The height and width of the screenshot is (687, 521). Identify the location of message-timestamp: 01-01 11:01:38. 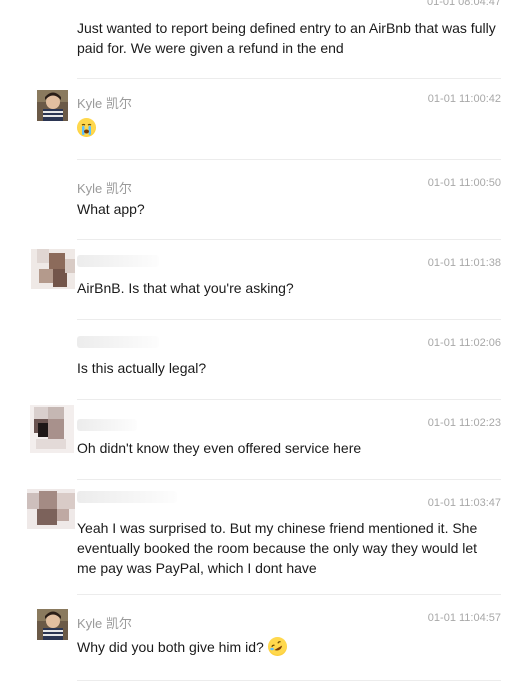
(464, 263).